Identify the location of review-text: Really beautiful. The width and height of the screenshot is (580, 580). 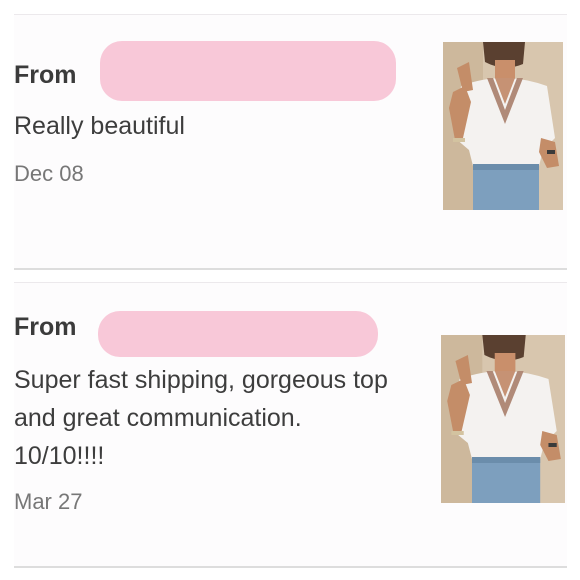
(99, 126).